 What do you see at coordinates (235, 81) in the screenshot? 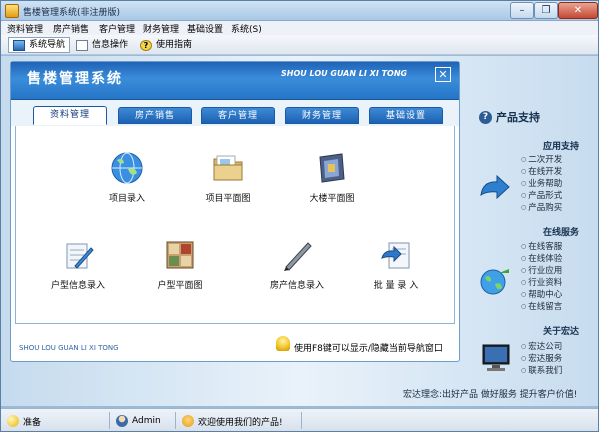
I see `panel-header: 售楼管理系统 SHOU LOU GUAN LI XI TONG ✕` at bounding box center [235, 81].